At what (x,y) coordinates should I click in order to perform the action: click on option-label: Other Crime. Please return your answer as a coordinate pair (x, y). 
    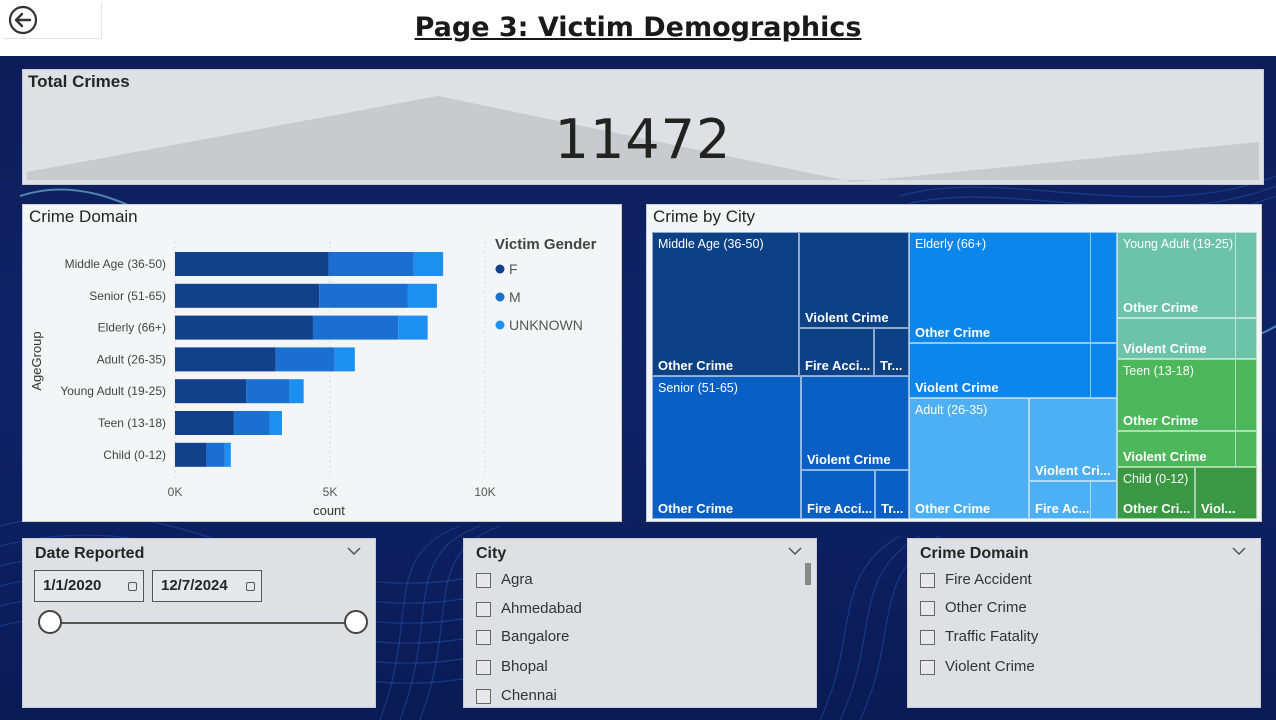
    Looking at the image, I should click on (986, 607).